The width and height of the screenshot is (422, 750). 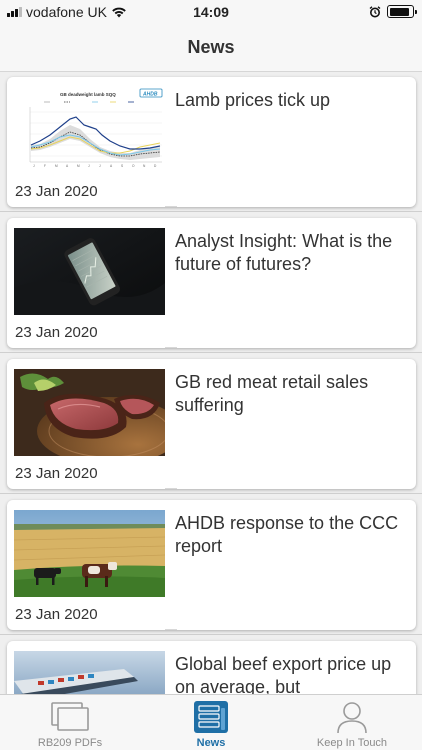 What do you see at coordinates (211, 717) in the screenshot?
I see `news-icon` at bounding box center [211, 717].